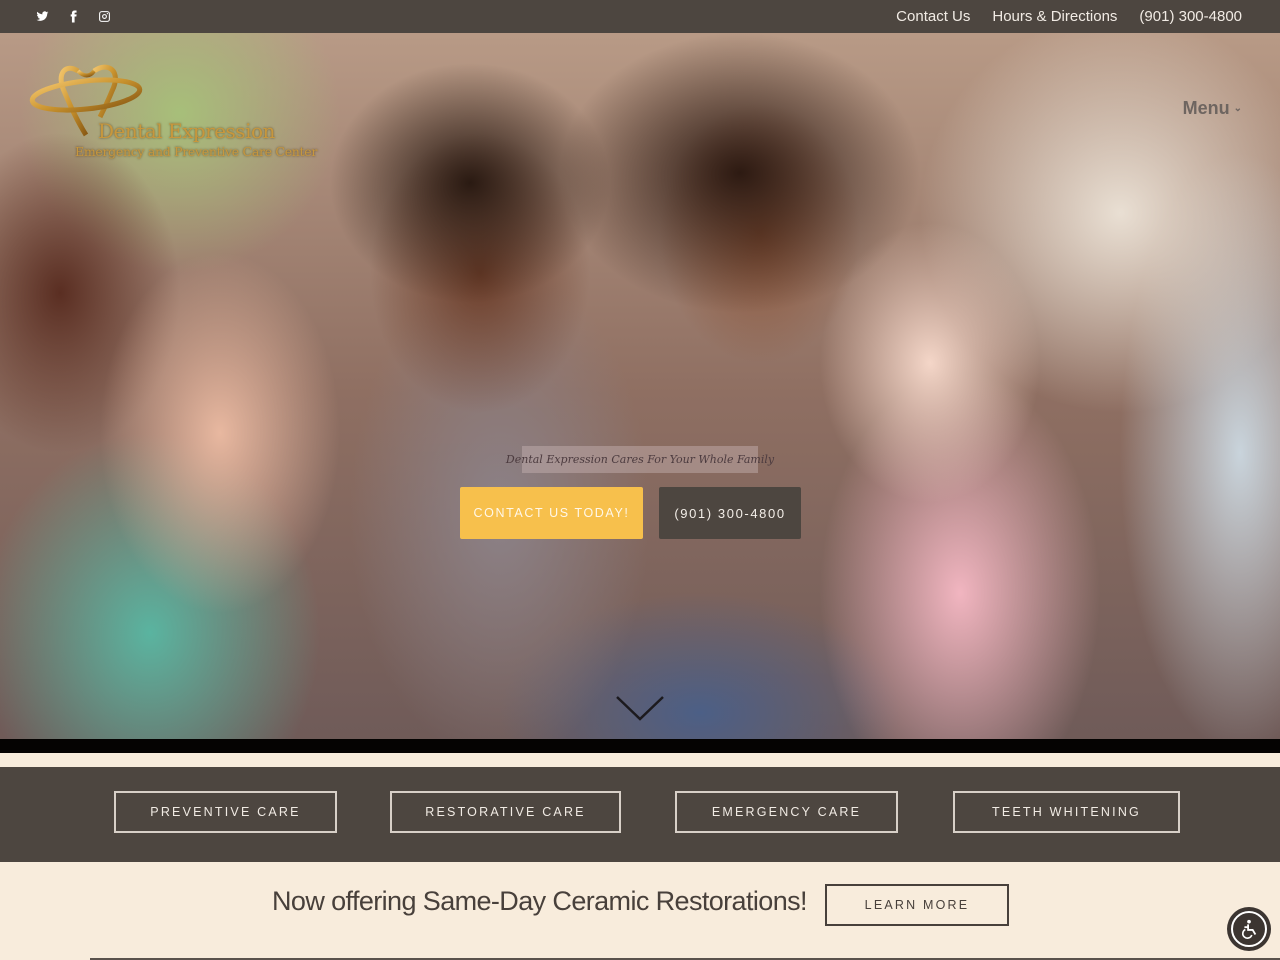 The image size is (1280, 960). I want to click on twitter-icon, so click(42, 16).